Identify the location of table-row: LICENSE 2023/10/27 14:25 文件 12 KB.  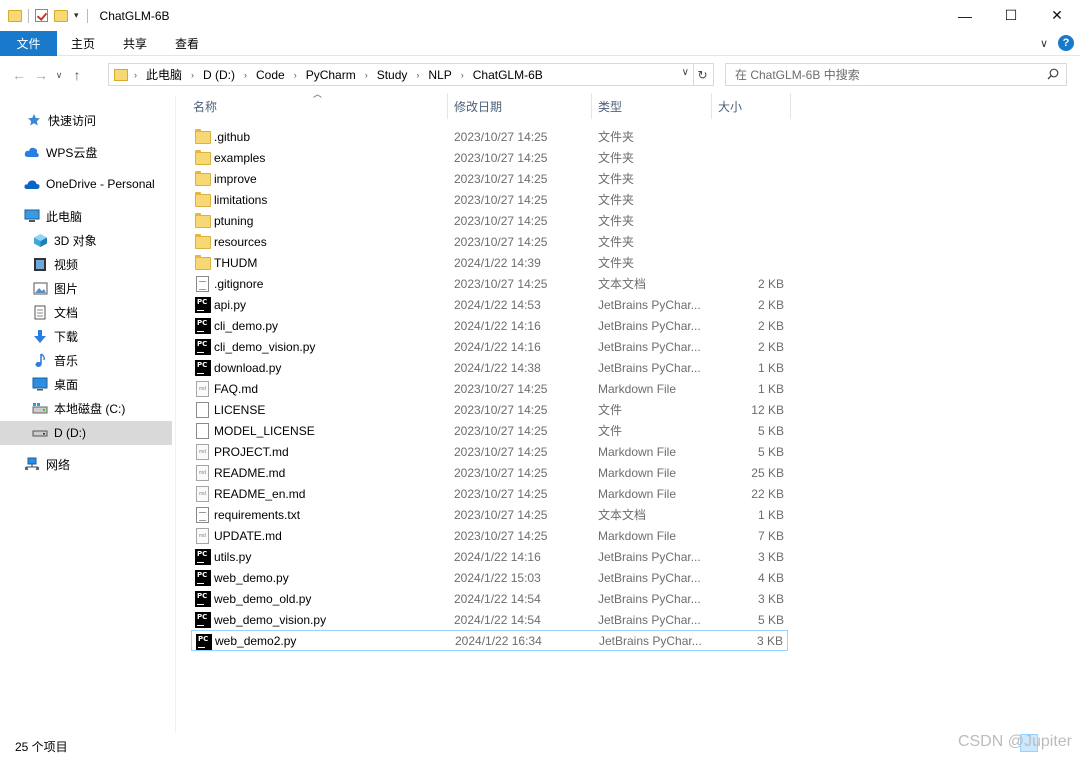
(489, 409).